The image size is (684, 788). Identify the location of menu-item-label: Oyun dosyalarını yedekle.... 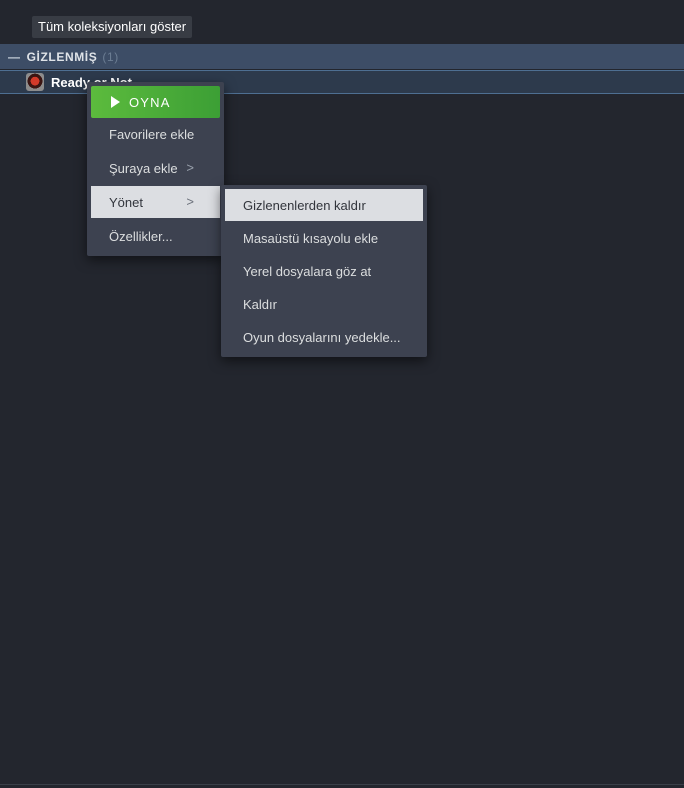
(322, 337).